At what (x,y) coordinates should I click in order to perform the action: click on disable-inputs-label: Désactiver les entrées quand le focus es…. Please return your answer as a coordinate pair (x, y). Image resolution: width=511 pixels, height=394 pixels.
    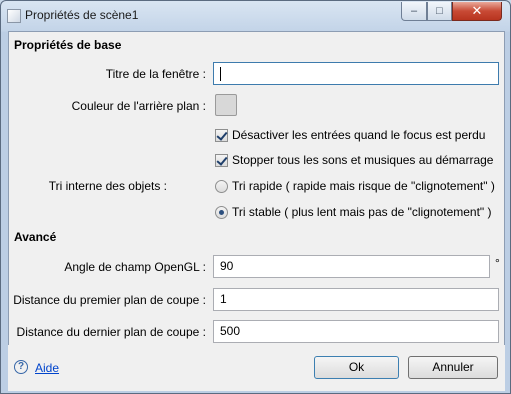
    Looking at the image, I should click on (359, 135).